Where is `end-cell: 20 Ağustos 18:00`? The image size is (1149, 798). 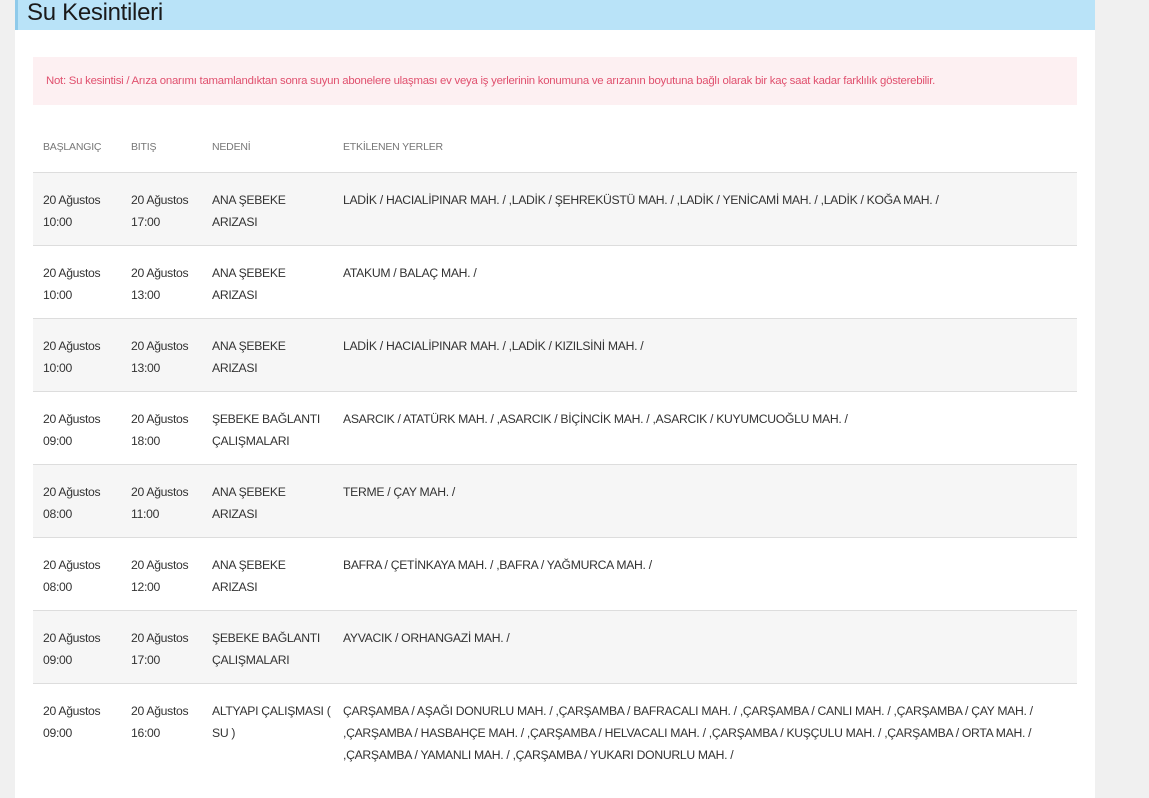
end-cell: 20 Ağustos 18:00 is located at coordinates (167, 430).